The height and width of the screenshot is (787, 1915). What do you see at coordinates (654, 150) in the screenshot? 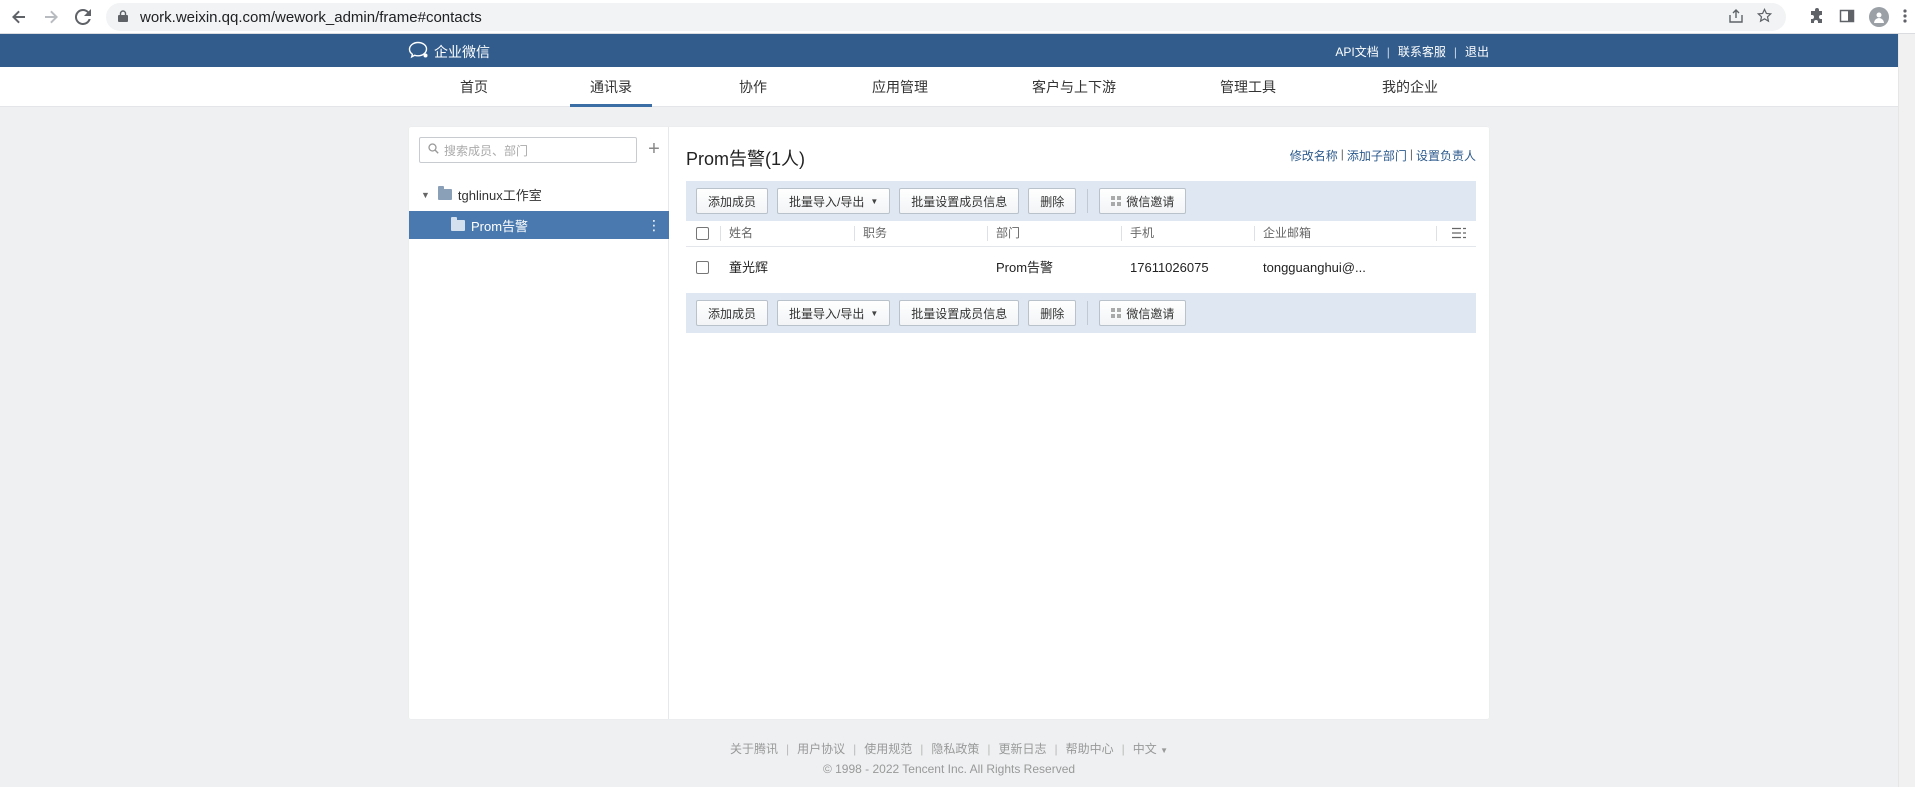
I see `add-department-icon: +` at bounding box center [654, 150].